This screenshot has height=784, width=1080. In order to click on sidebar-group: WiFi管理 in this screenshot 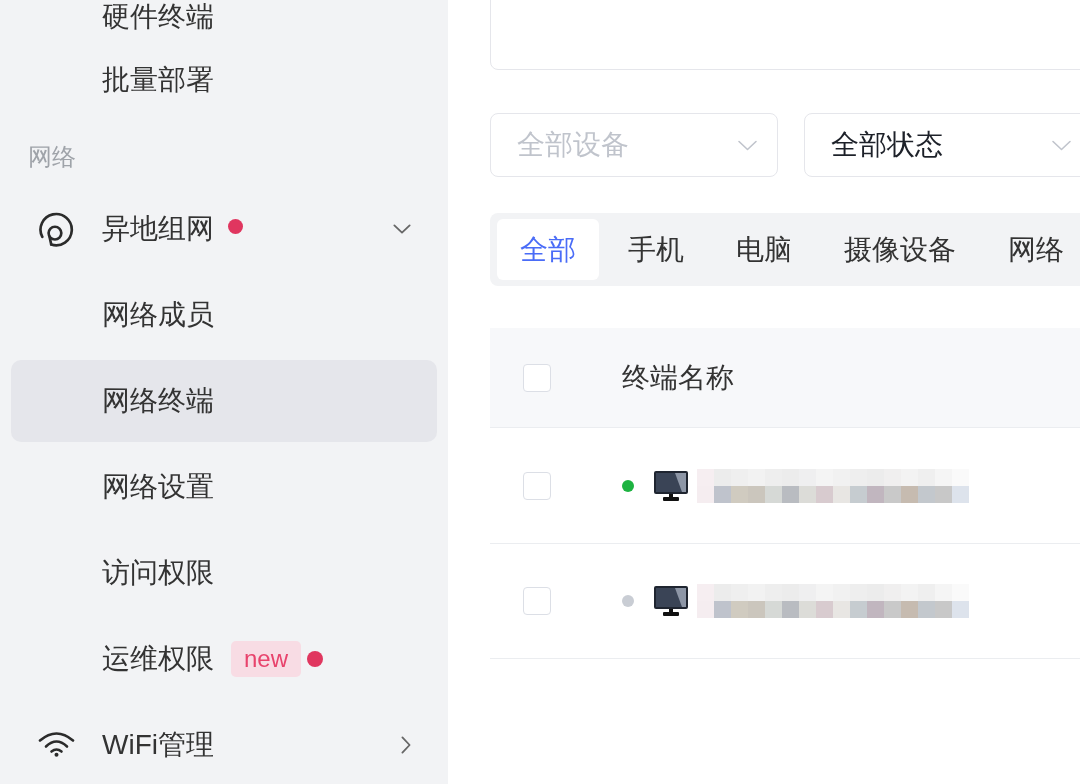, I will do `click(224, 744)`.